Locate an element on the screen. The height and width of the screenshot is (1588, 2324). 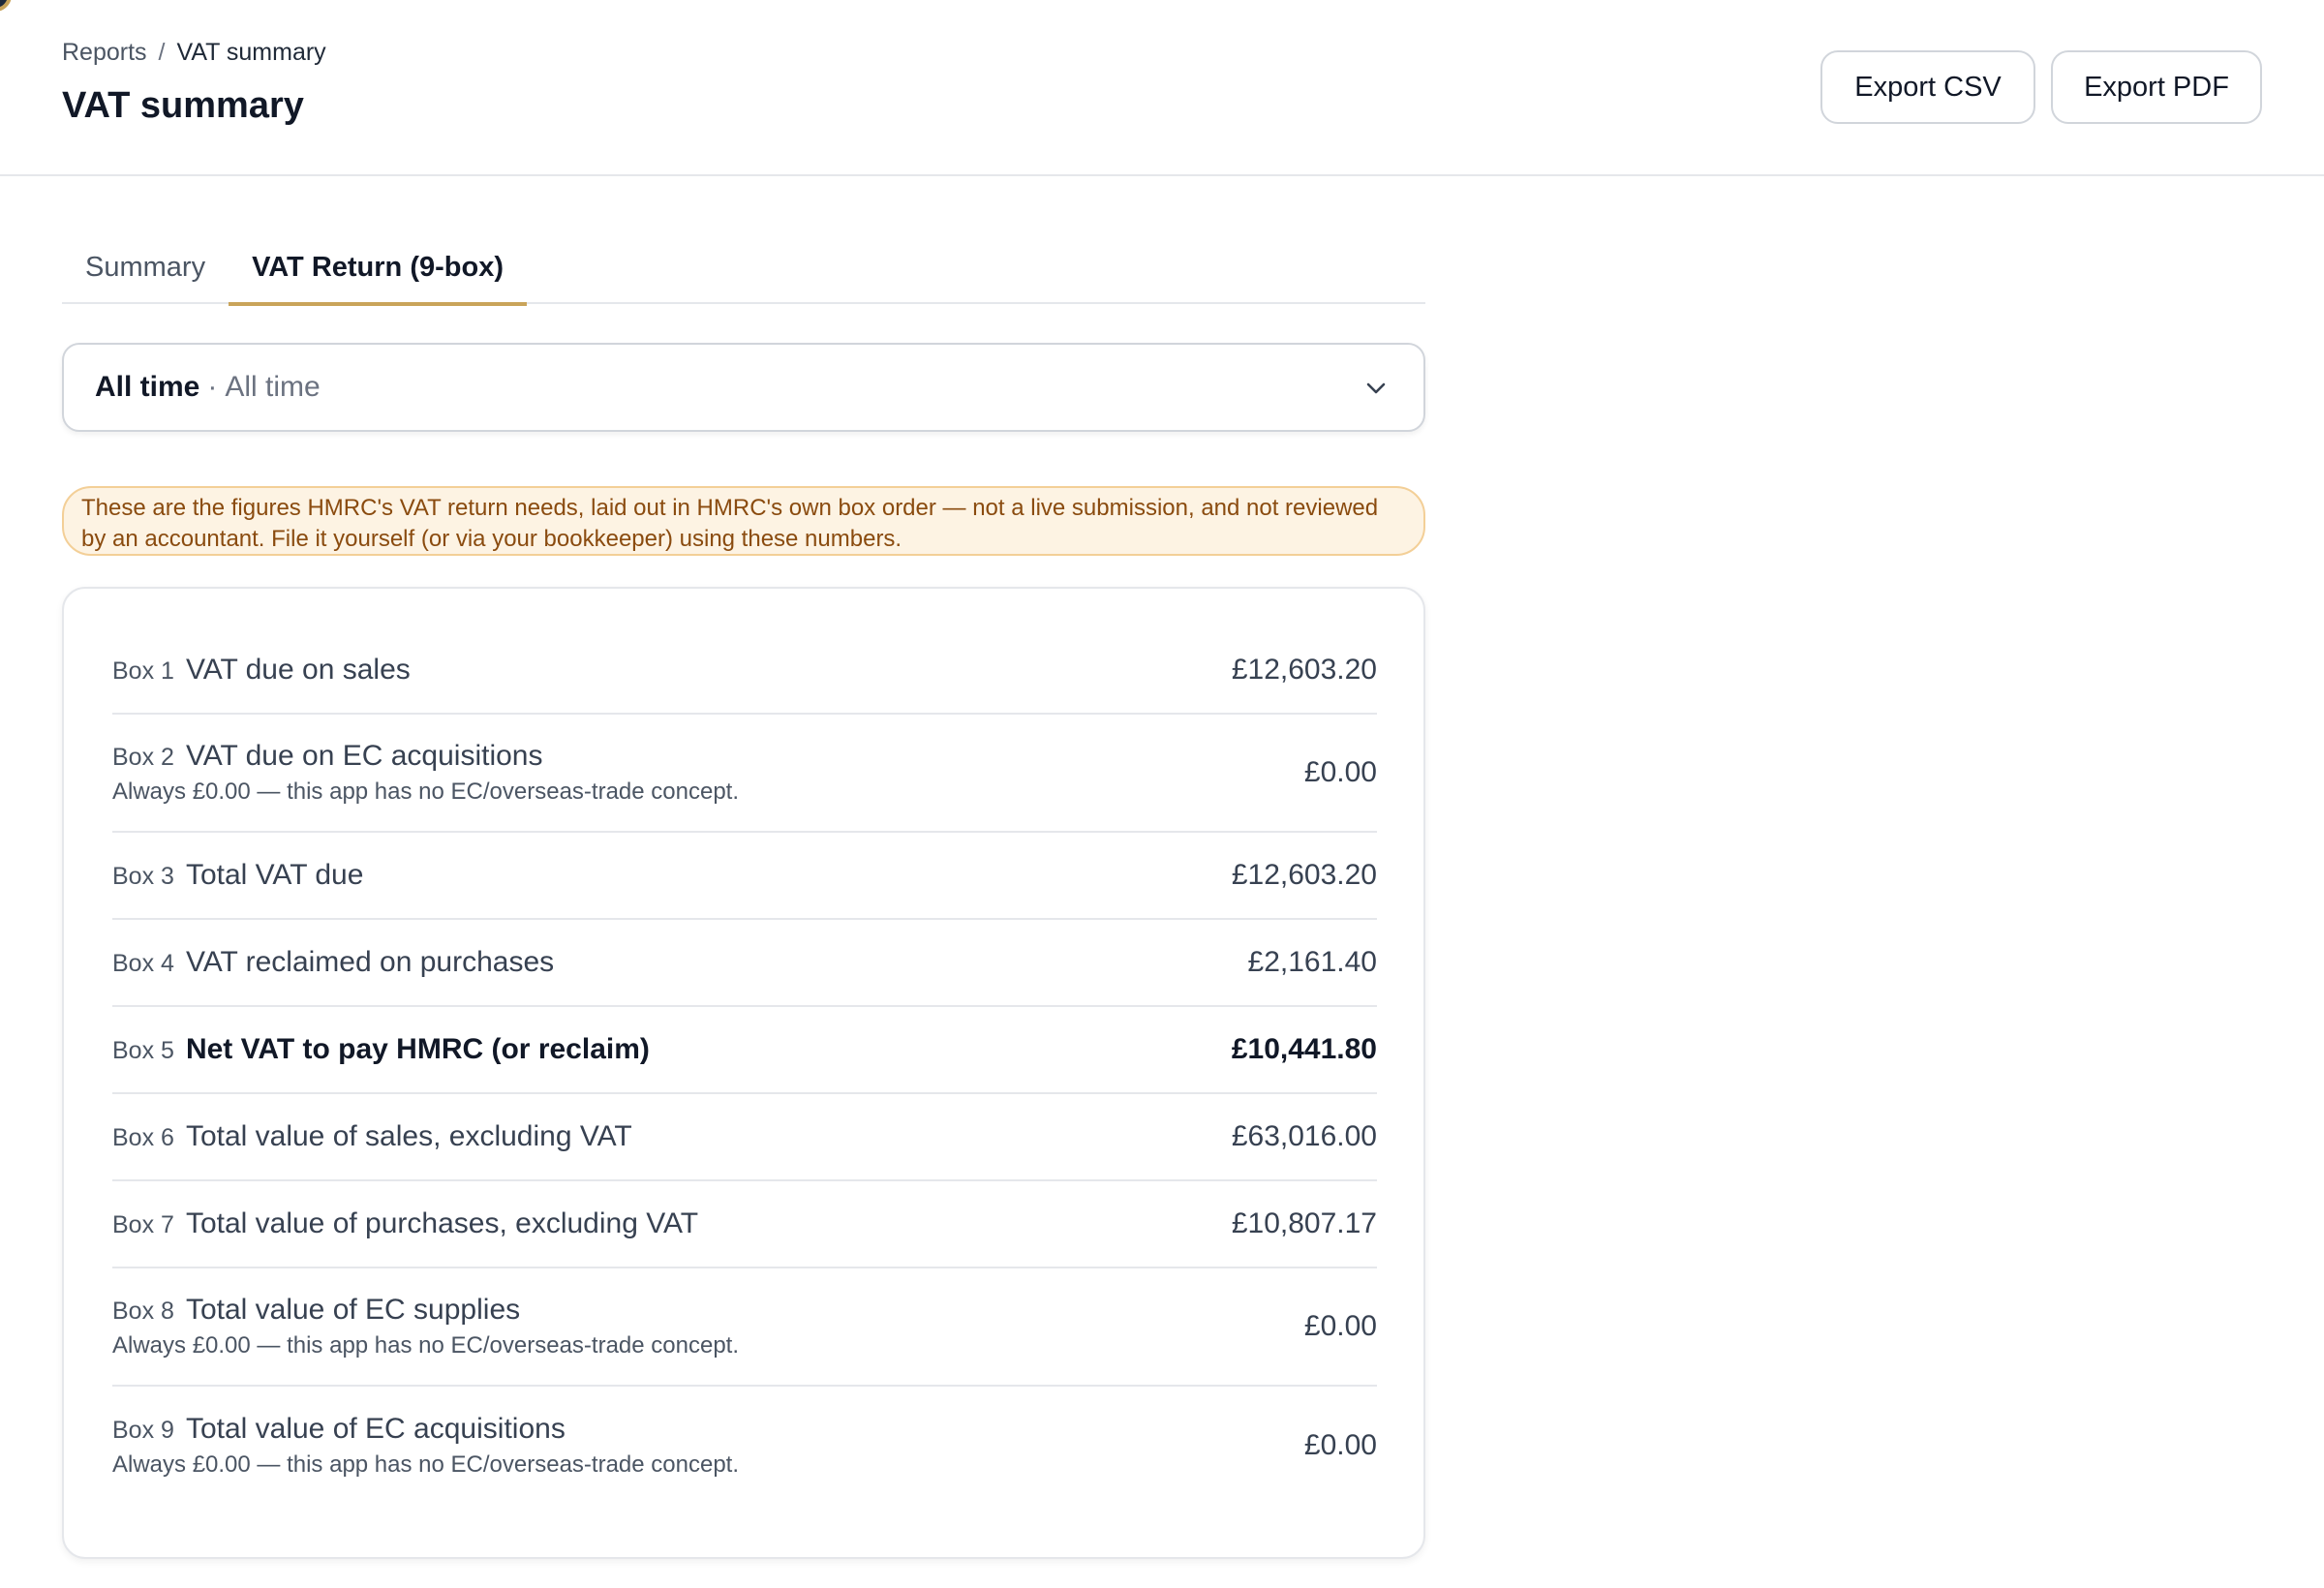
export-csv-button: Export CSV is located at coordinates (1928, 87).